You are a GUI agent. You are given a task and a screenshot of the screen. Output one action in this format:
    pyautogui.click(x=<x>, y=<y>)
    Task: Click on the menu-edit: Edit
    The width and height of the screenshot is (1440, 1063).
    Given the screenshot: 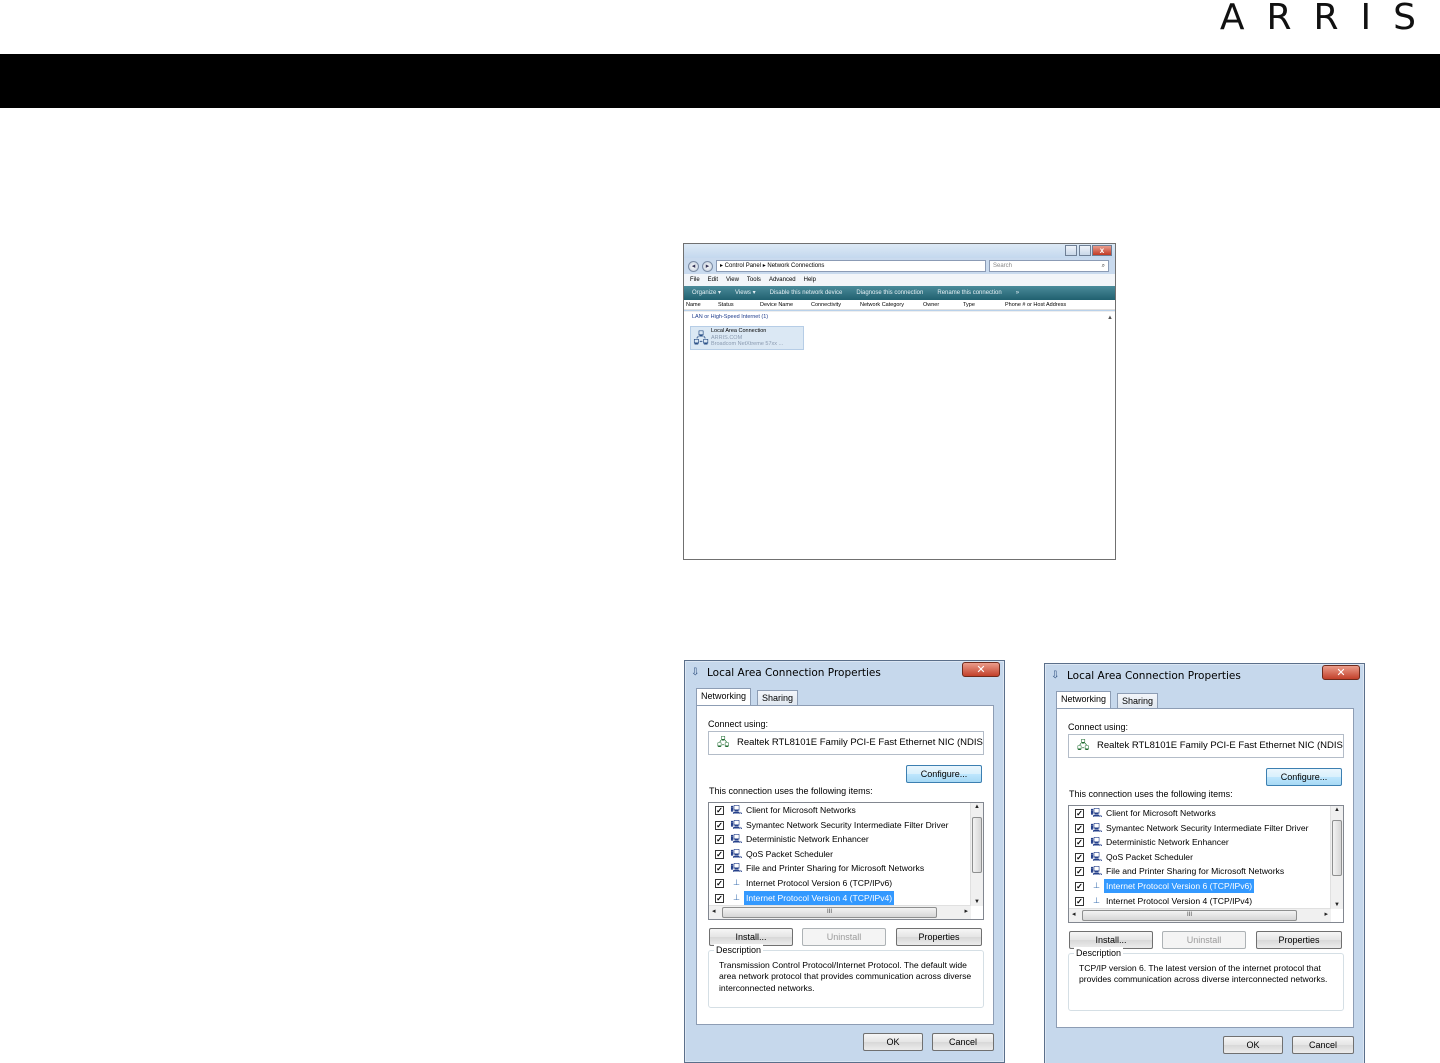 What is the action you would take?
    pyautogui.click(x=713, y=280)
    